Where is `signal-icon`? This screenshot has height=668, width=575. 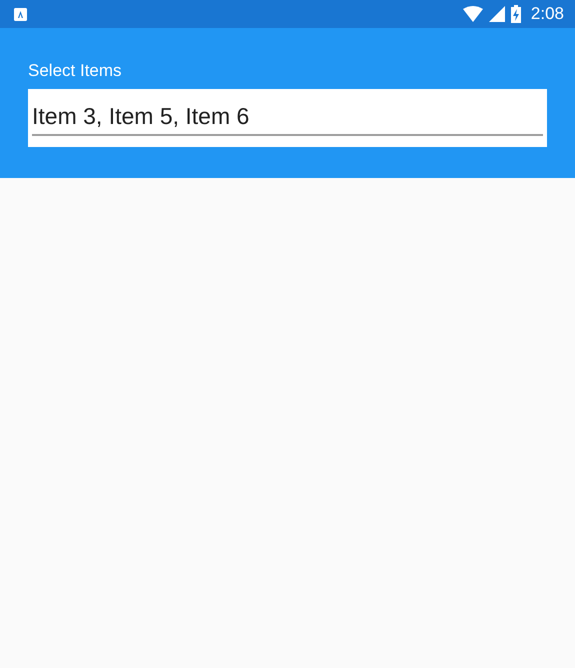 signal-icon is located at coordinates (496, 14).